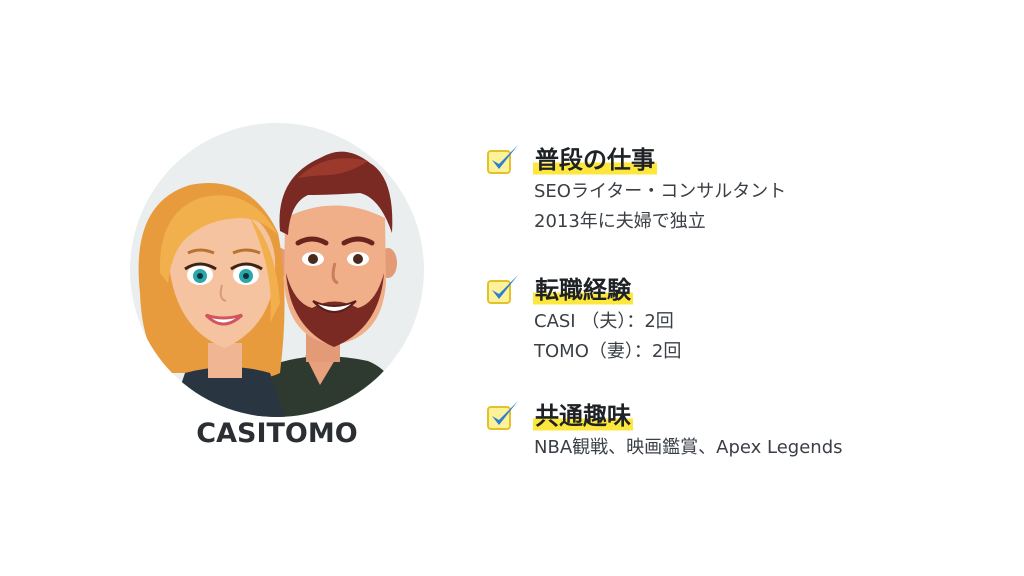 Image resolution: width=1024 pixels, height=576 pixels. I want to click on section-work: 普段の仕事 SEOライター・コンサルタント 2013年に夫婦で独立, so click(636, 189).